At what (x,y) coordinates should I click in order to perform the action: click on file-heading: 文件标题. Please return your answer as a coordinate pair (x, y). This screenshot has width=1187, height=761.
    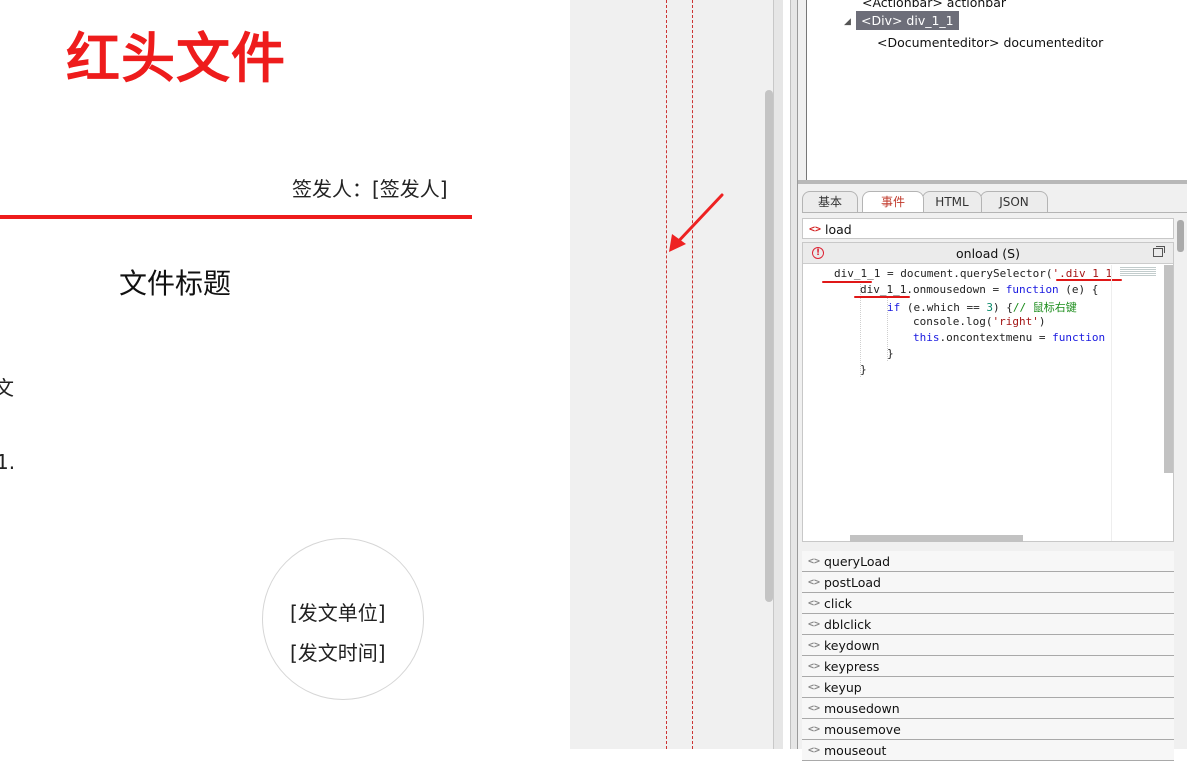
    Looking at the image, I should click on (175, 283).